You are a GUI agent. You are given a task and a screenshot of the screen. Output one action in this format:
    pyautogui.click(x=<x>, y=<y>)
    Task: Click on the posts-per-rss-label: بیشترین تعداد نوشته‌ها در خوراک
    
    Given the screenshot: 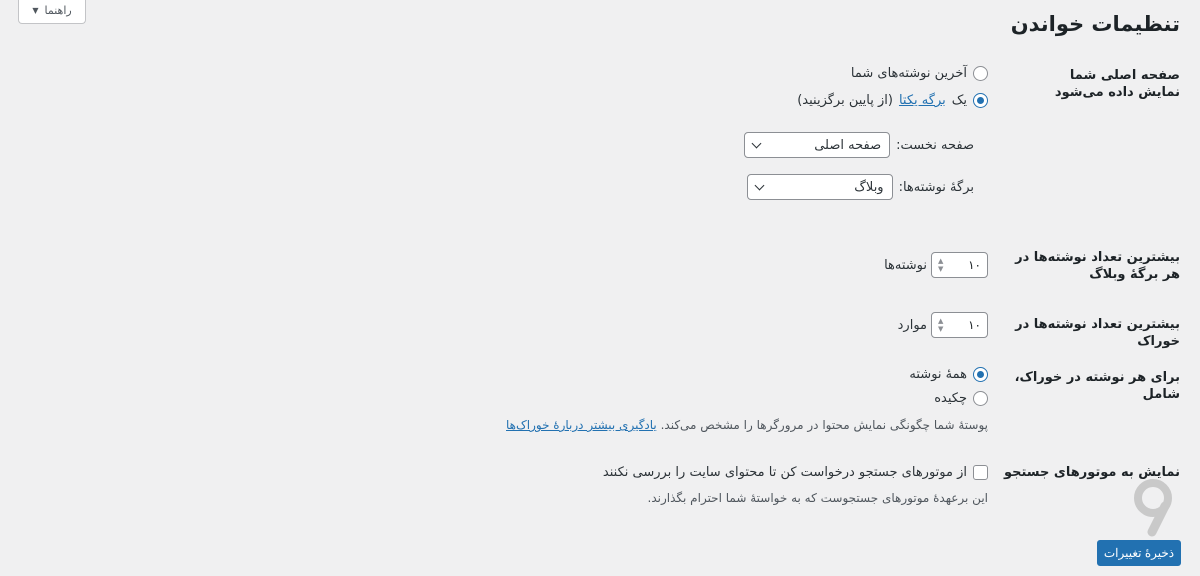 What is the action you would take?
    pyautogui.click(x=1097, y=333)
    